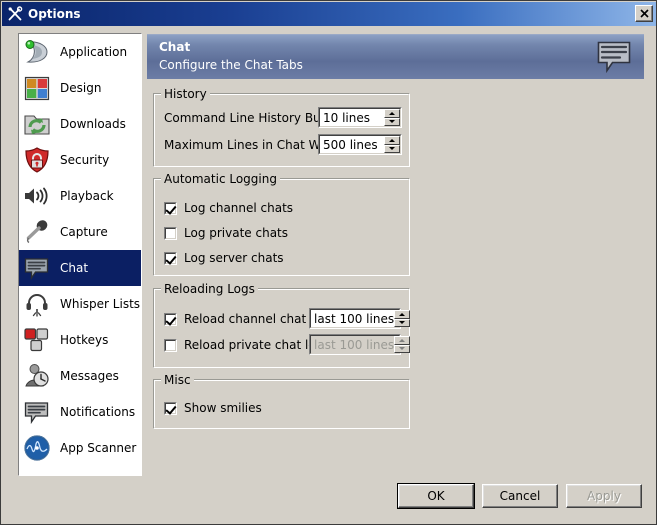 The image size is (657, 525). I want to click on sidebar-item-playback: Playback, so click(80, 196).